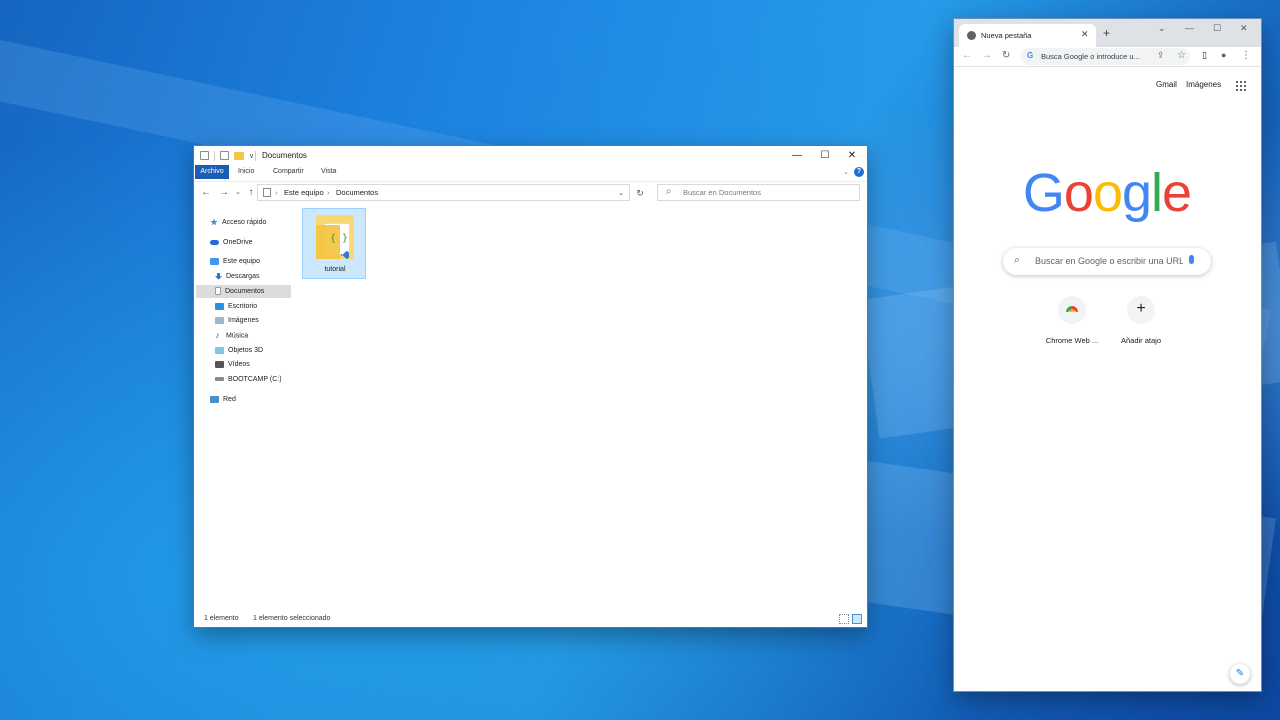 The image size is (1280, 720). I want to click on address-bar: › Este equipo › Documentos ⌄, so click(443, 192).